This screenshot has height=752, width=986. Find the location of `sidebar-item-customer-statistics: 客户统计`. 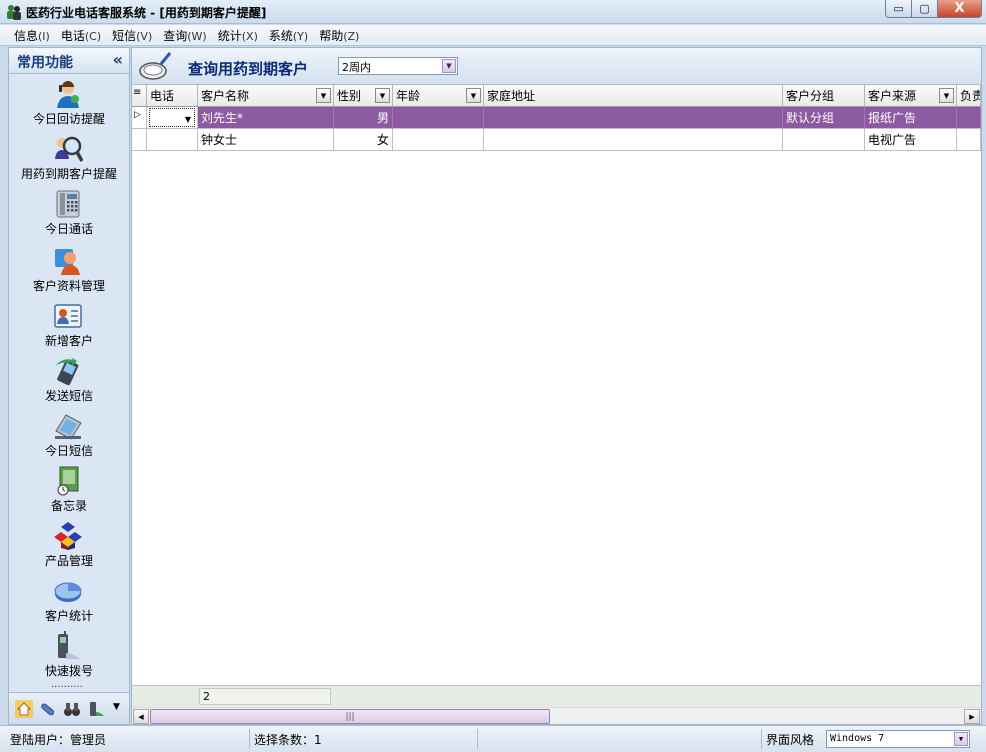

sidebar-item-customer-statistics: 客户统计 is located at coordinates (69, 603).